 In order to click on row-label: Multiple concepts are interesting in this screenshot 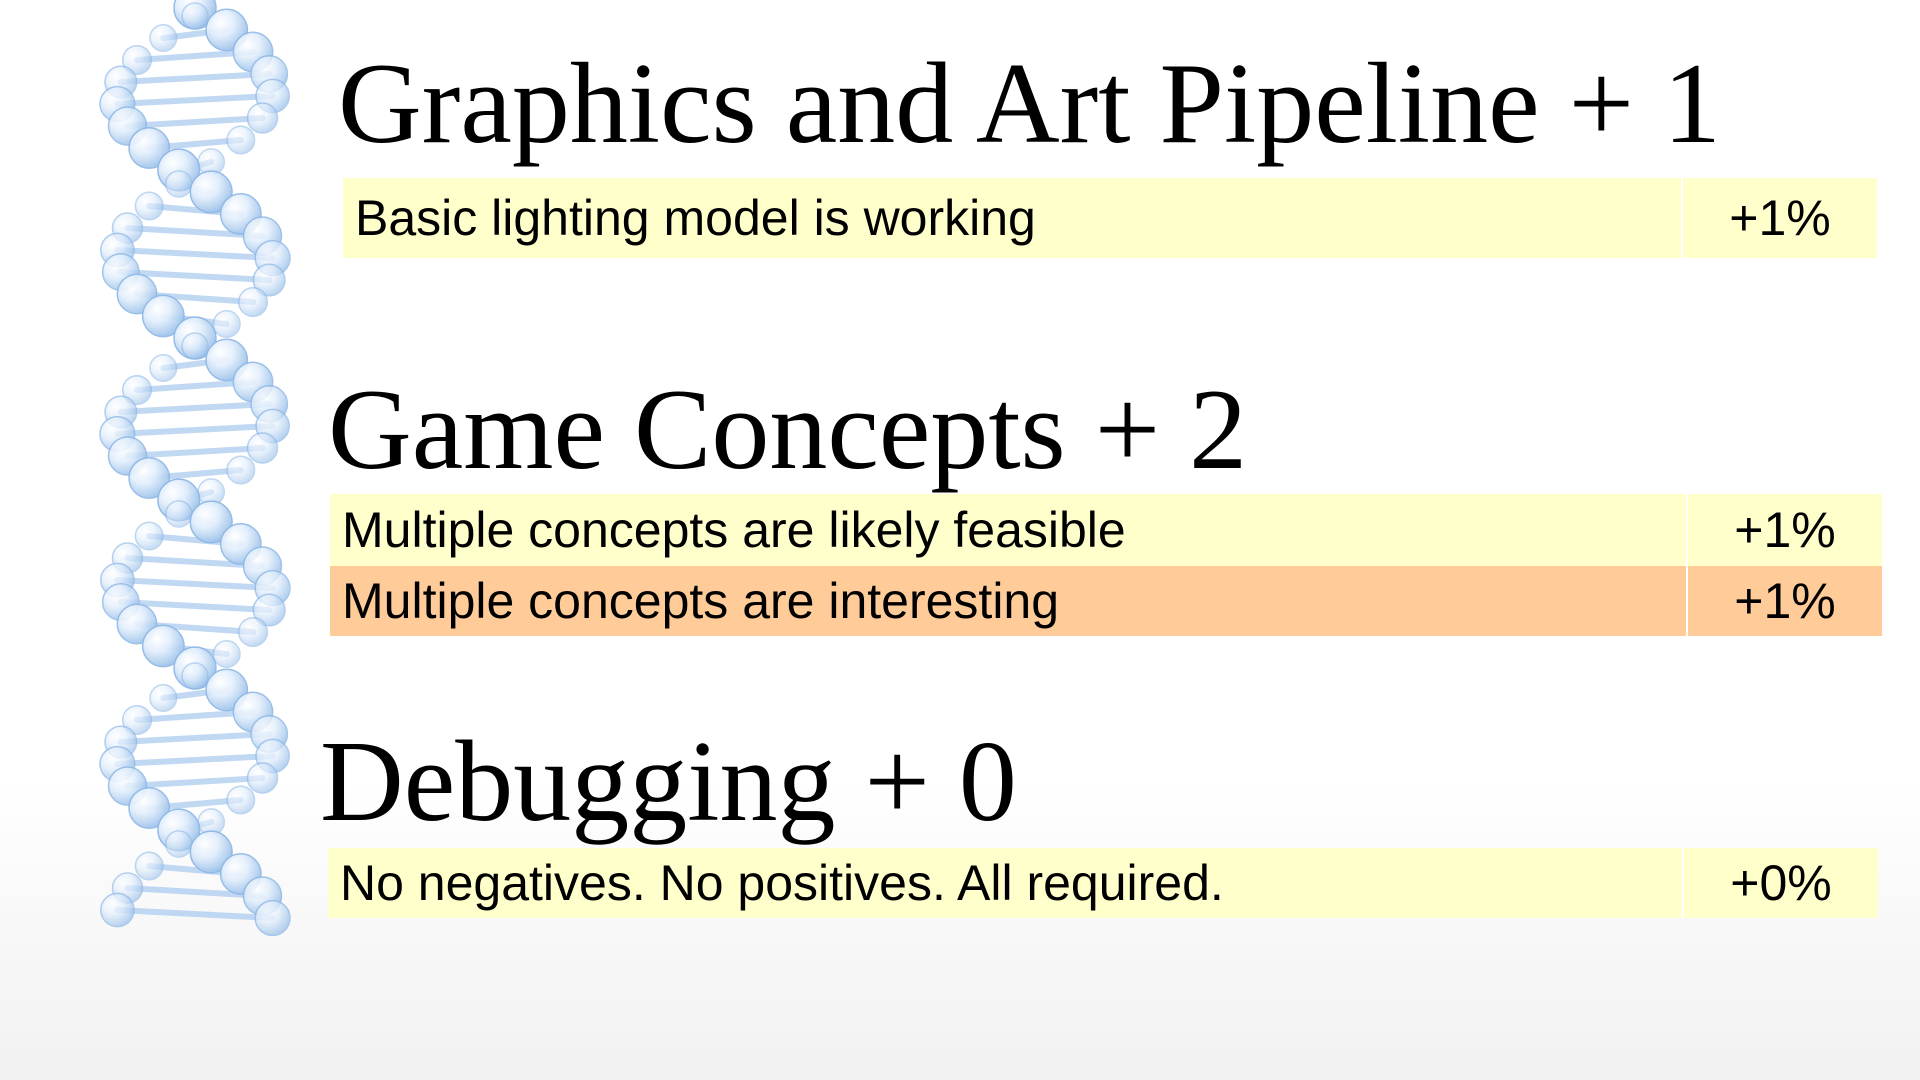, I will do `click(701, 601)`.